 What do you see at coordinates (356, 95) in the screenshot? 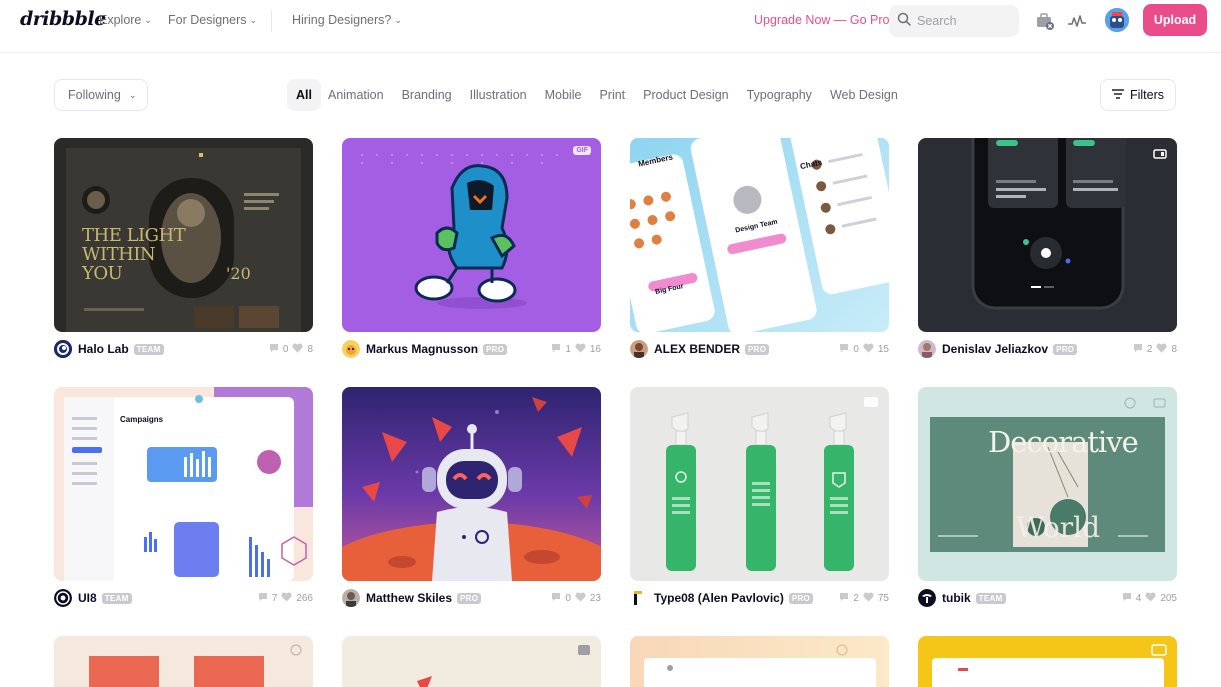
I see `tab-animation: Animation` at bounding box center [356, 95].